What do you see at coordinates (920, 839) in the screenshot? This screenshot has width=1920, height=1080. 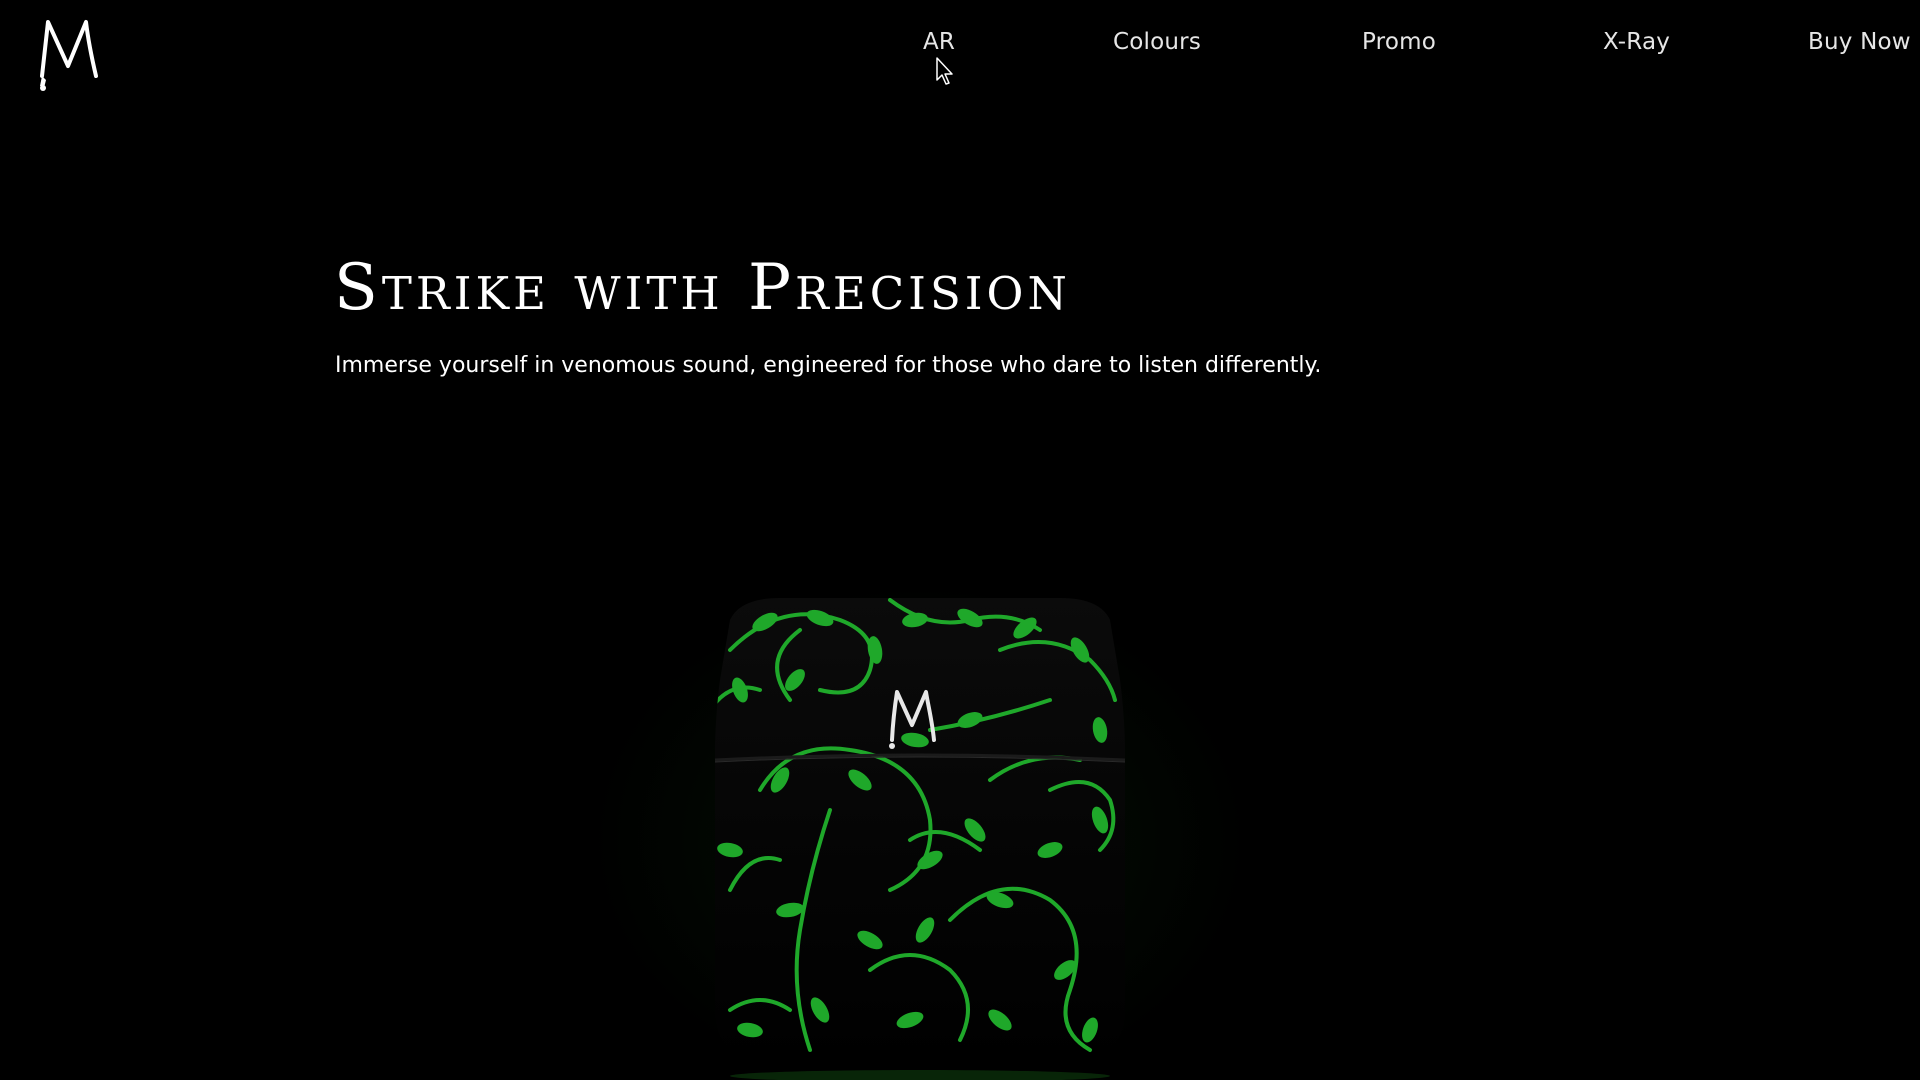 I see `vine-leaf-pattern-icon` at bounding box center [920, 839].